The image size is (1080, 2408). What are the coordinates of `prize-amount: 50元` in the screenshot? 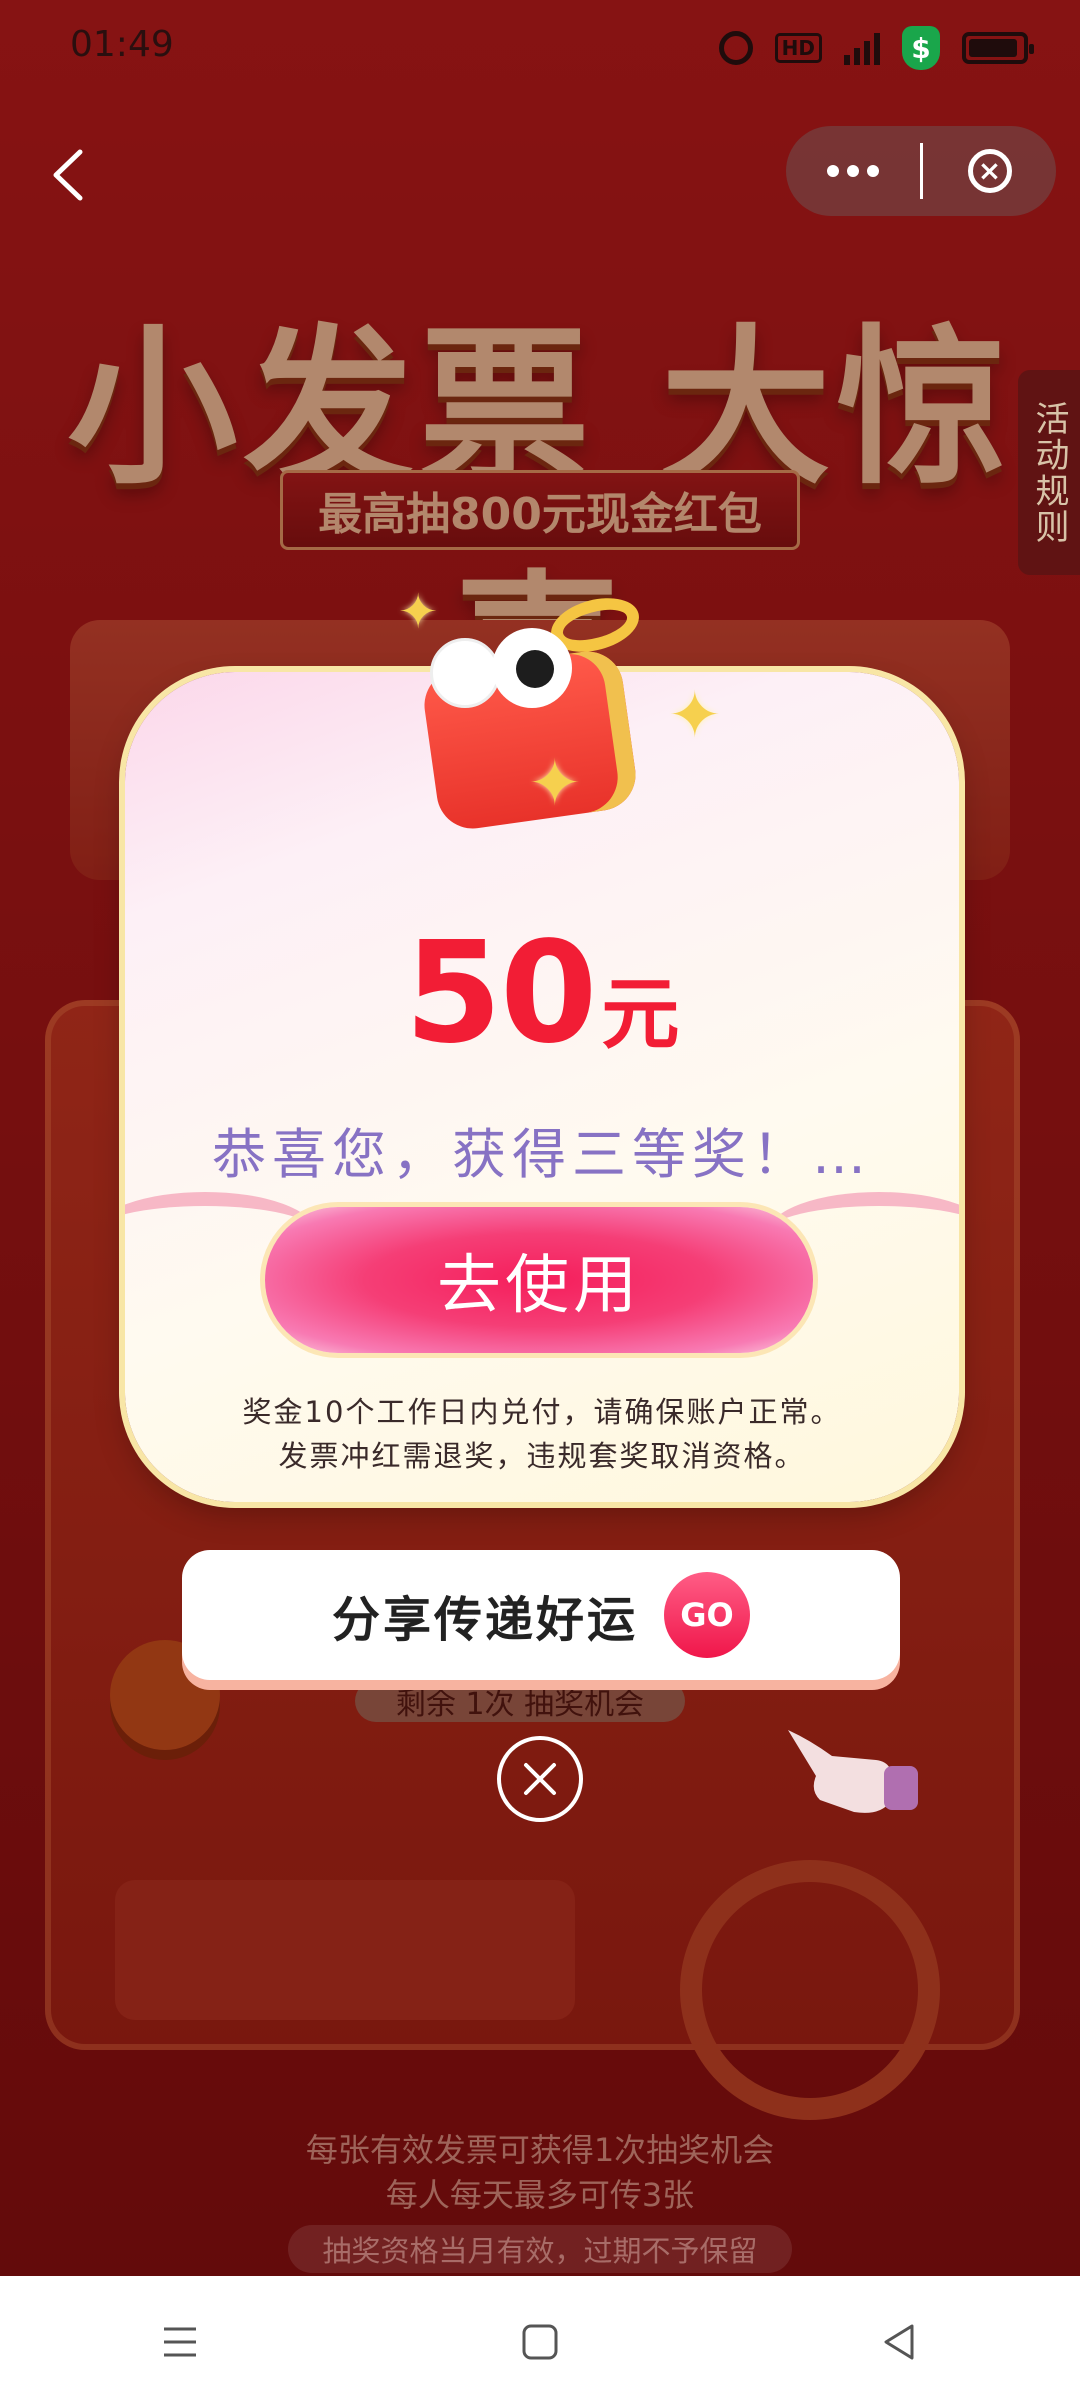 It's located at (542, 993).